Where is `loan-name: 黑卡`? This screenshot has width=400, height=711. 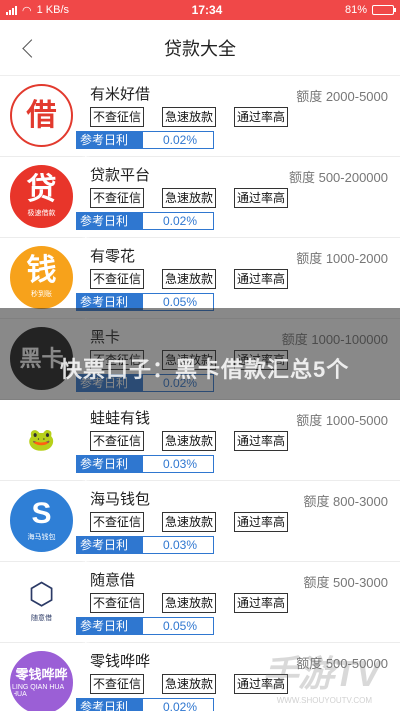 loan-name: 黑卡 is located at coordinates (105, 337).